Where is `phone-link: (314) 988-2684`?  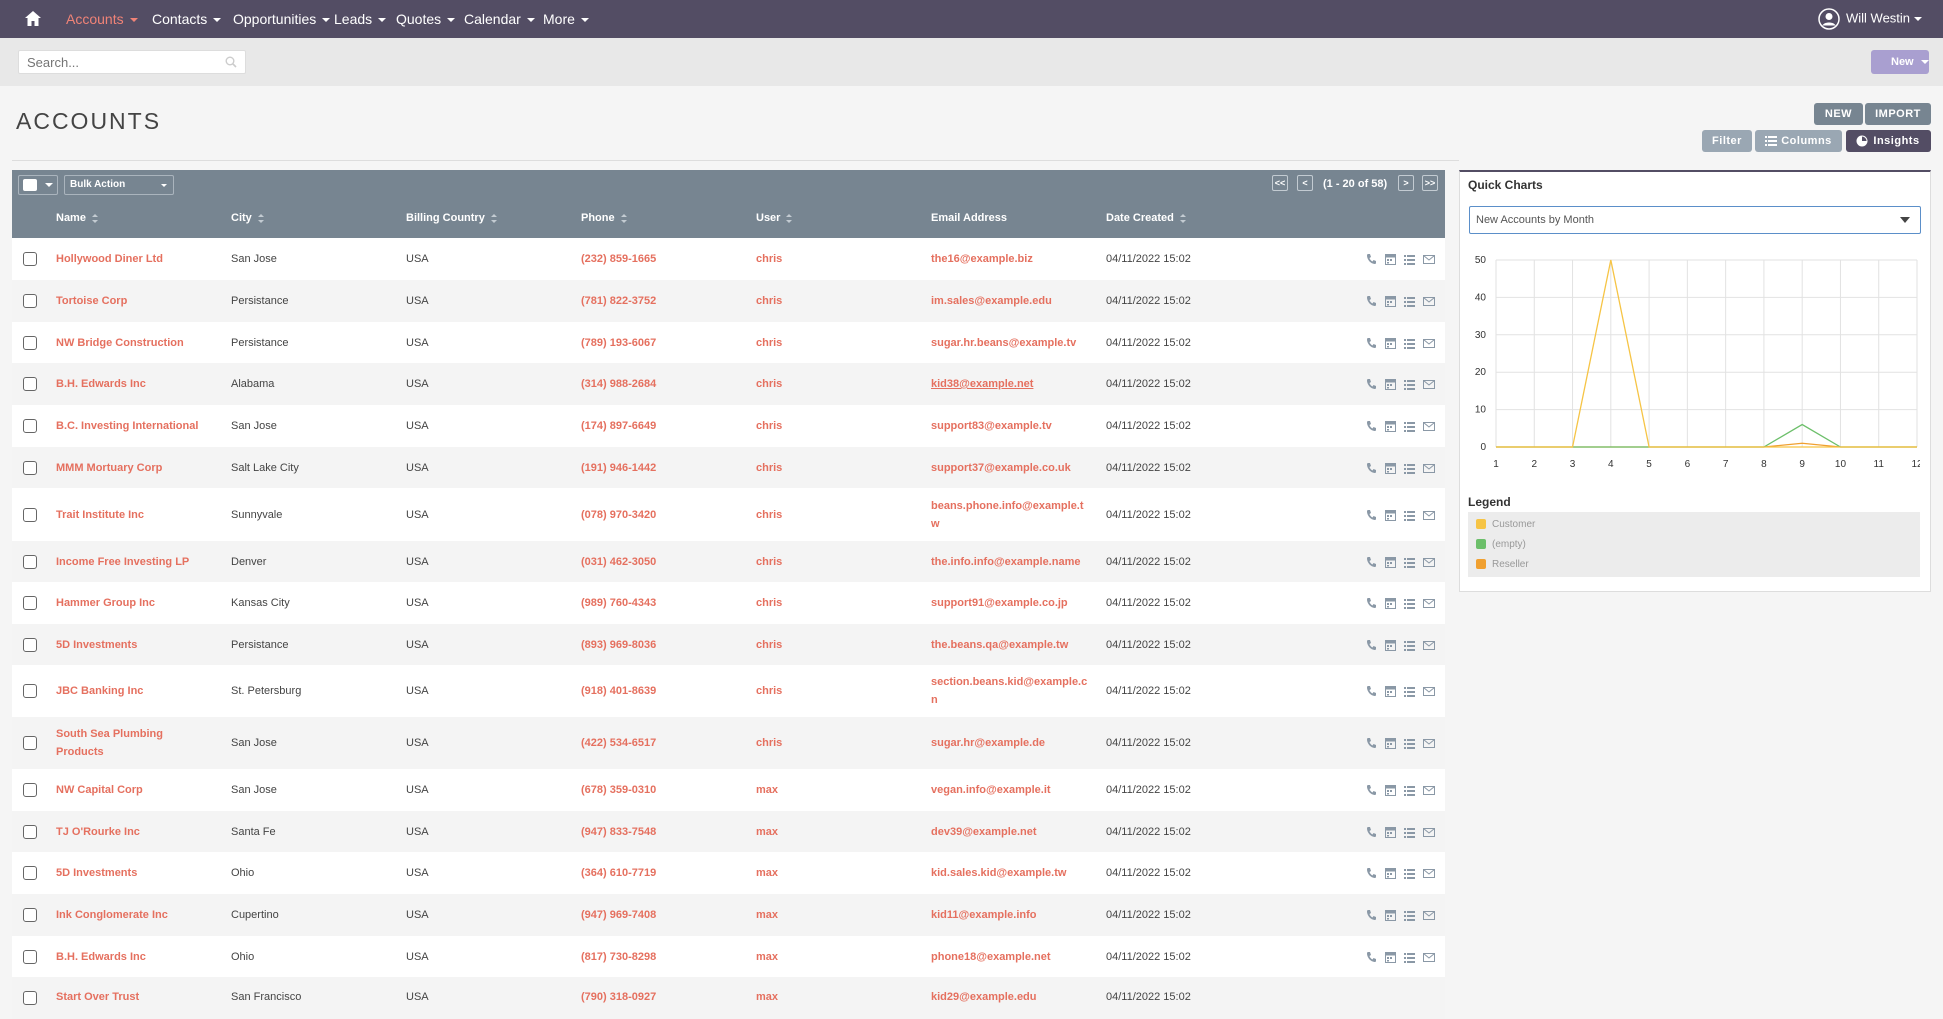
phone-link: (314) 988-2684 is located at coordinates (618, 384).